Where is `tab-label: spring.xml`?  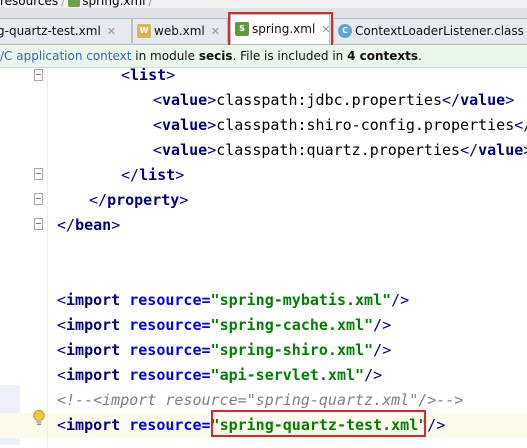 tab-label: spring.xml is located at coordinates (284, 29).